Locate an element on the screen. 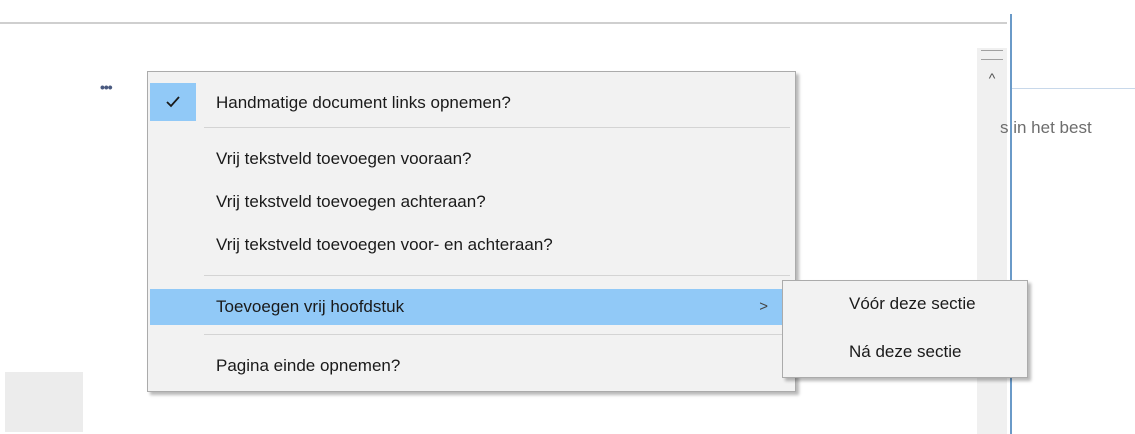 This screenshot has width=1135, height=434. menu-item-handmatige-document-links: Handmatige document links opnemen? is located at coordinates (471, 103).